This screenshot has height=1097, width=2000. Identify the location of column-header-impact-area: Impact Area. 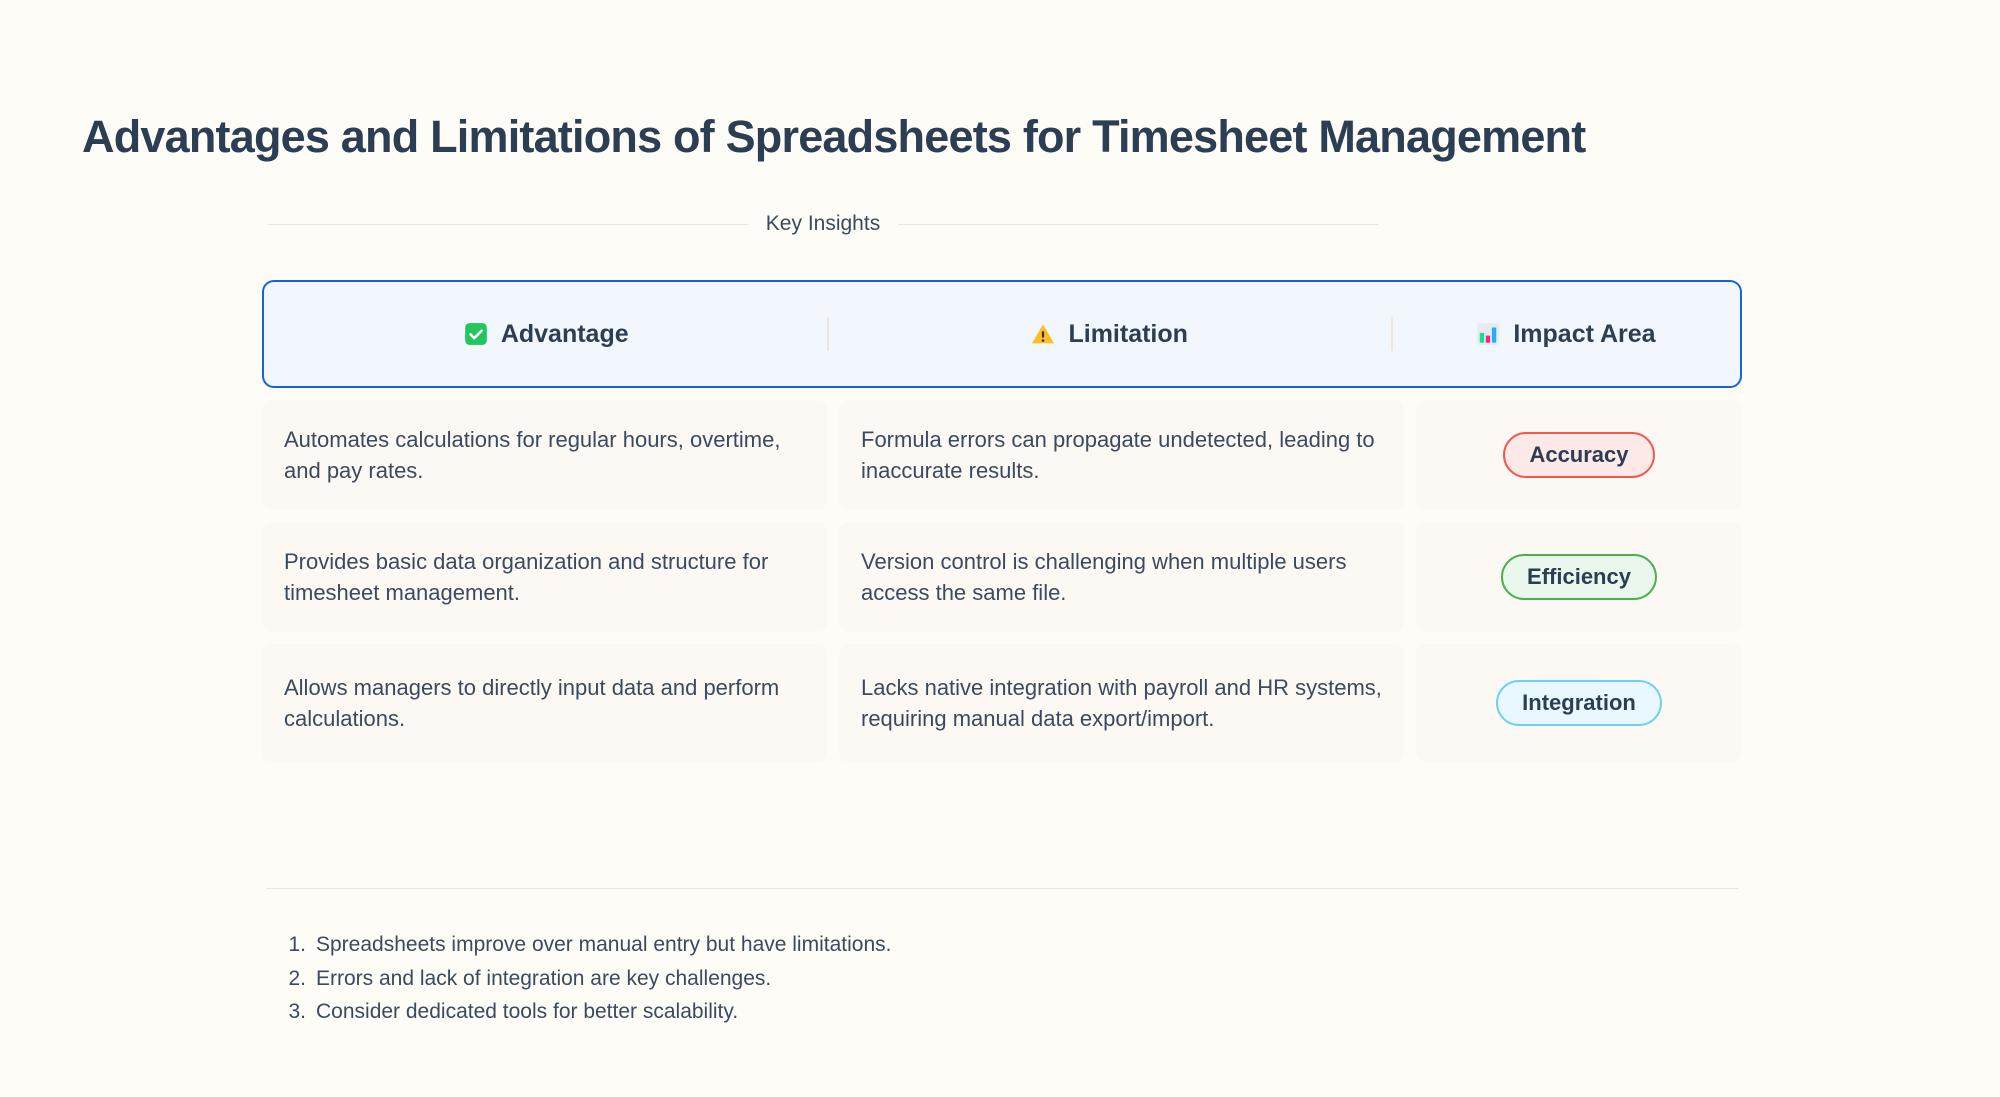
(1565, 334).